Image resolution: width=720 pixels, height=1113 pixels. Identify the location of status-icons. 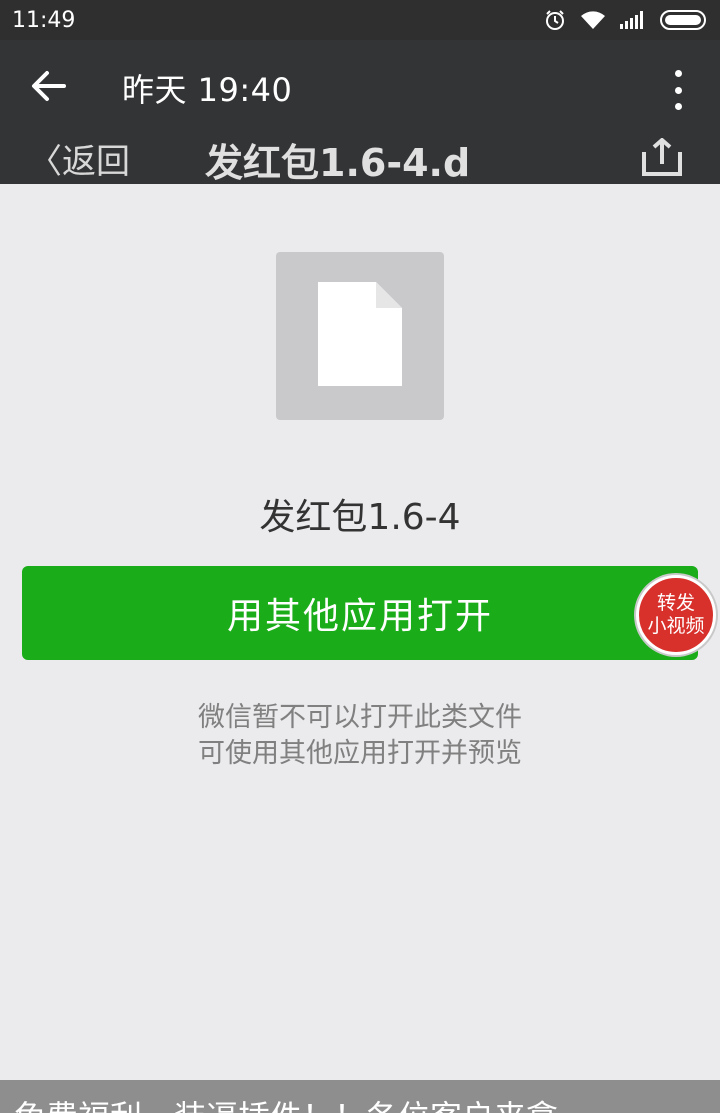
(626, 20).